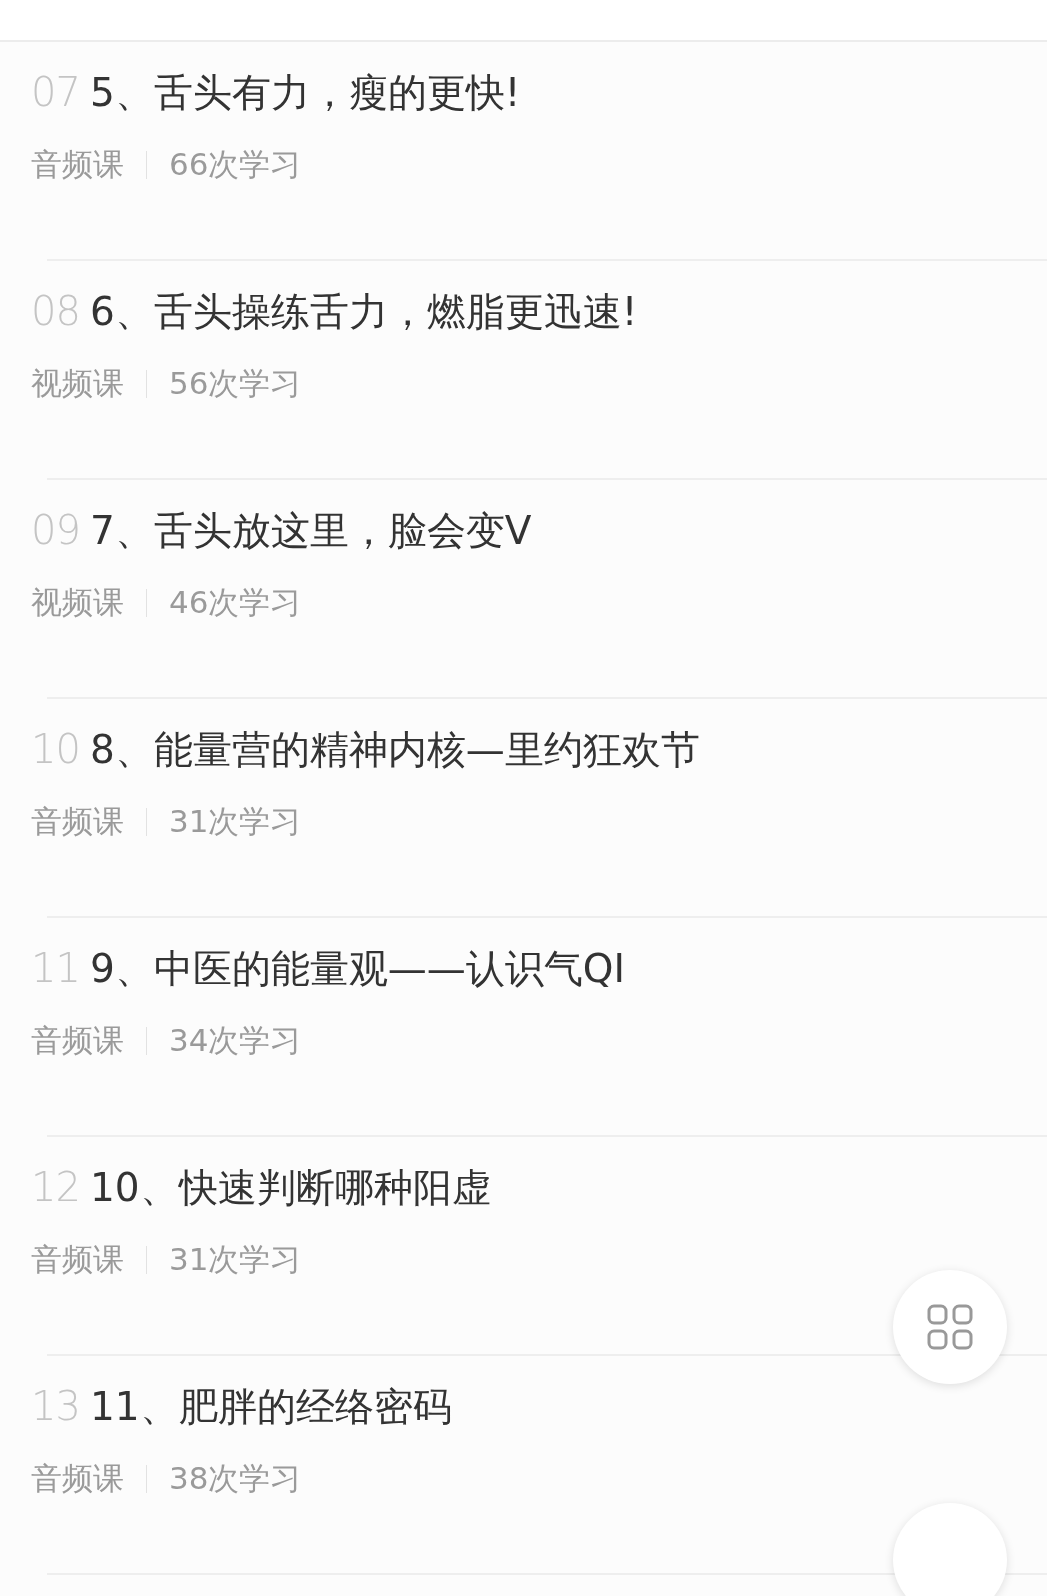 Image resolution: width=1047 pixels, height=1596 pixels. I want to click on lesson-title: 8、能量营的精神内核—里约狂欢节, so click(394, 750).